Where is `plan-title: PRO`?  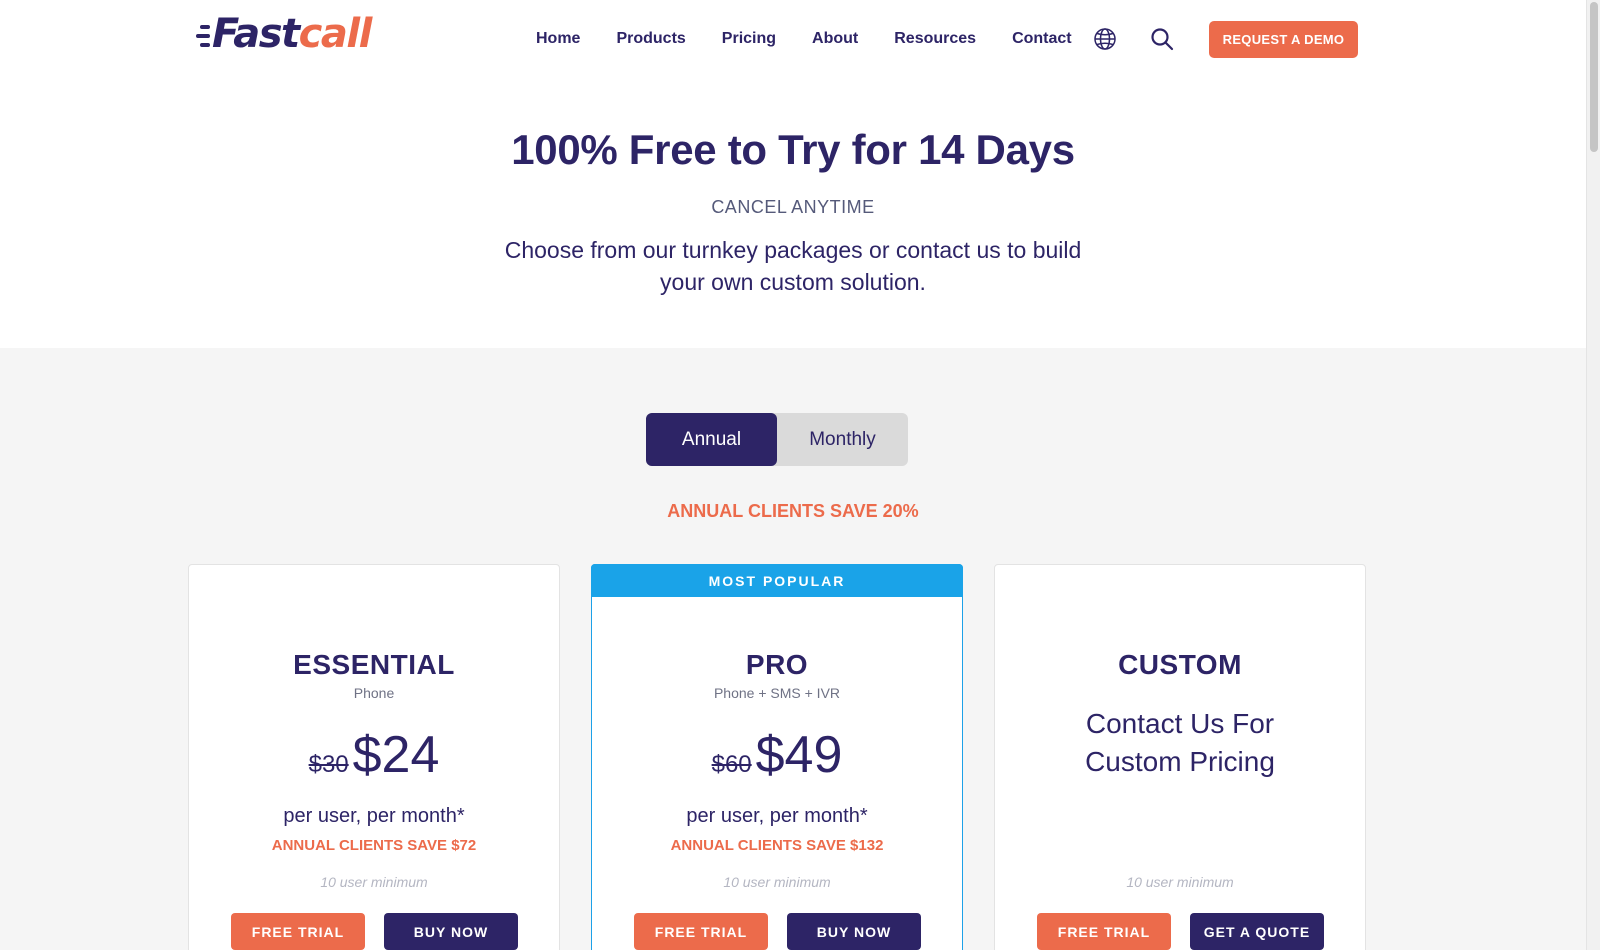
plan-title: PRO is located at coordinates (777, 664).